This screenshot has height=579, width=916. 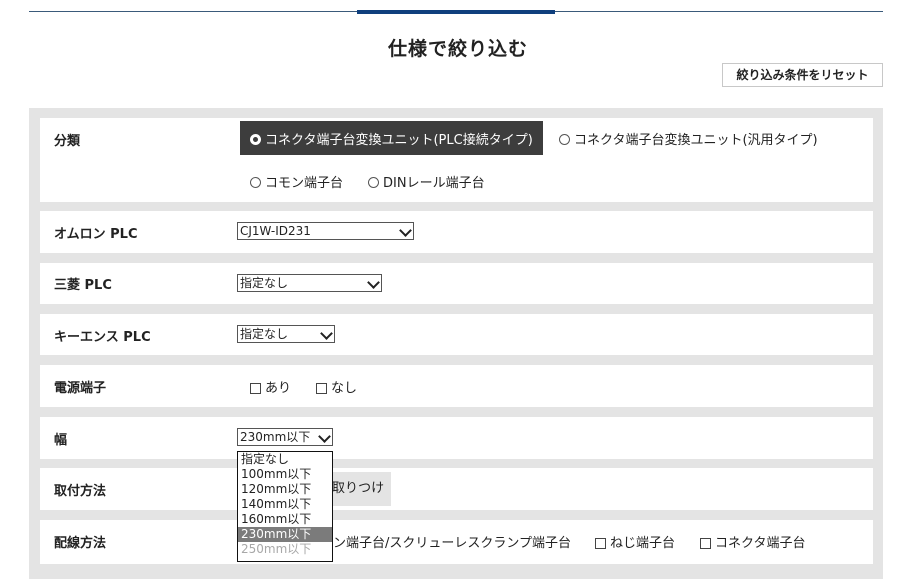 What do you see at coordinates (285, 459) in the screenshot?
I see `width-option: 指定なし` at bounding box center [285, 459].